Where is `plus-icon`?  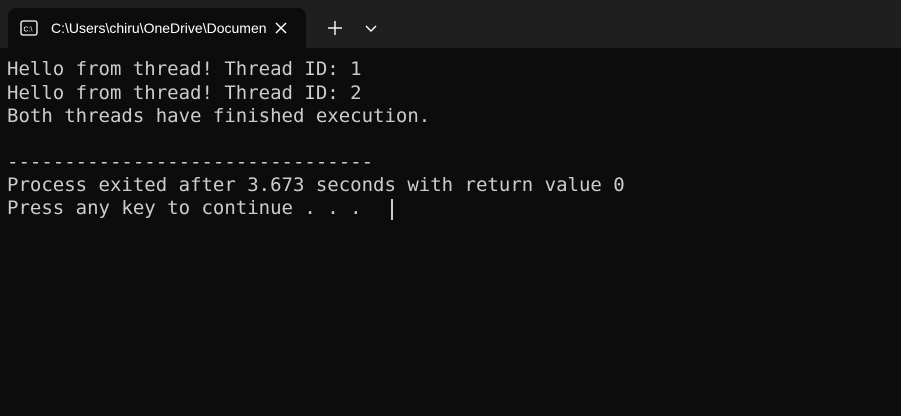 plus-icon is located at coordinates (335, 28).